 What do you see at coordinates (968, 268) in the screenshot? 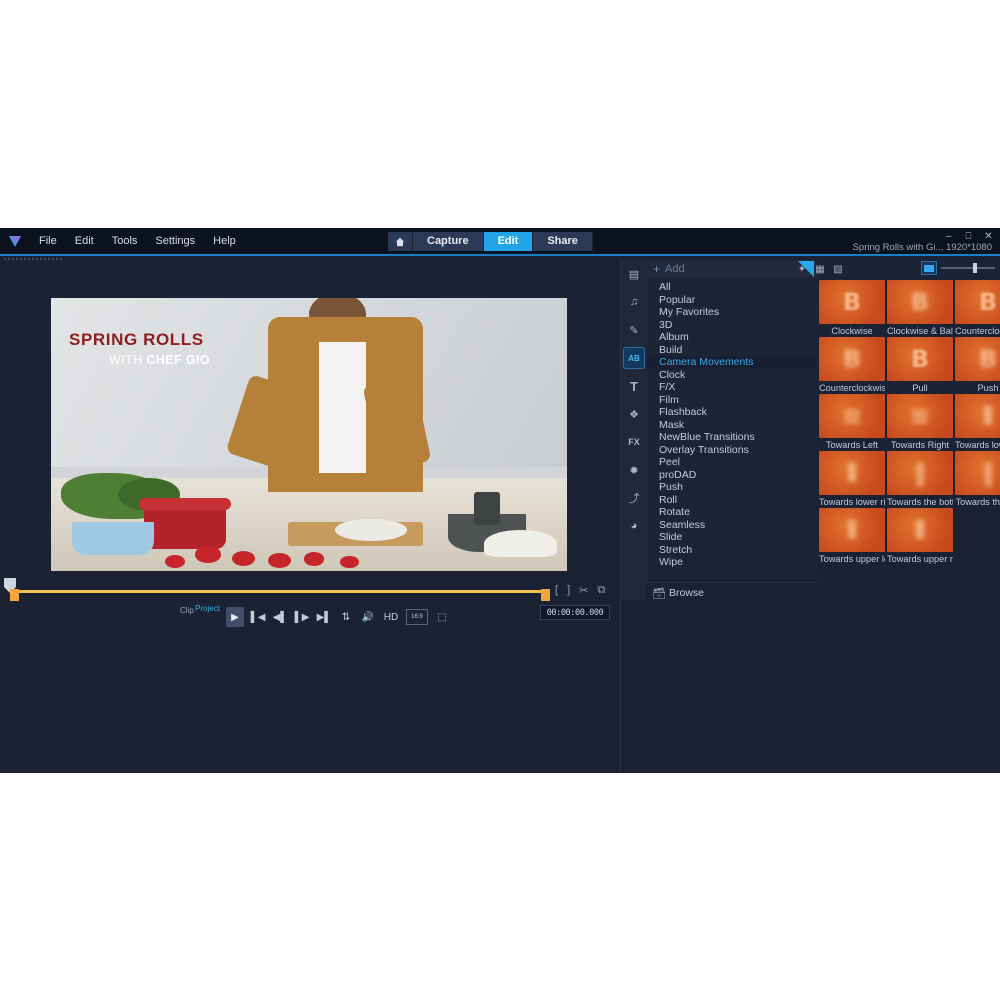
I see `thumbnail-size-slider` at bounding box center [968, 268].